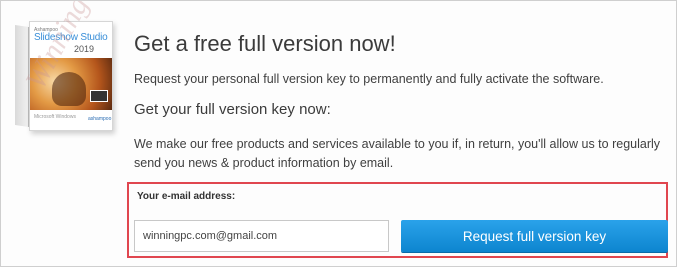  I want to click on page-title: Get a free full version now!, so click(265, 43).